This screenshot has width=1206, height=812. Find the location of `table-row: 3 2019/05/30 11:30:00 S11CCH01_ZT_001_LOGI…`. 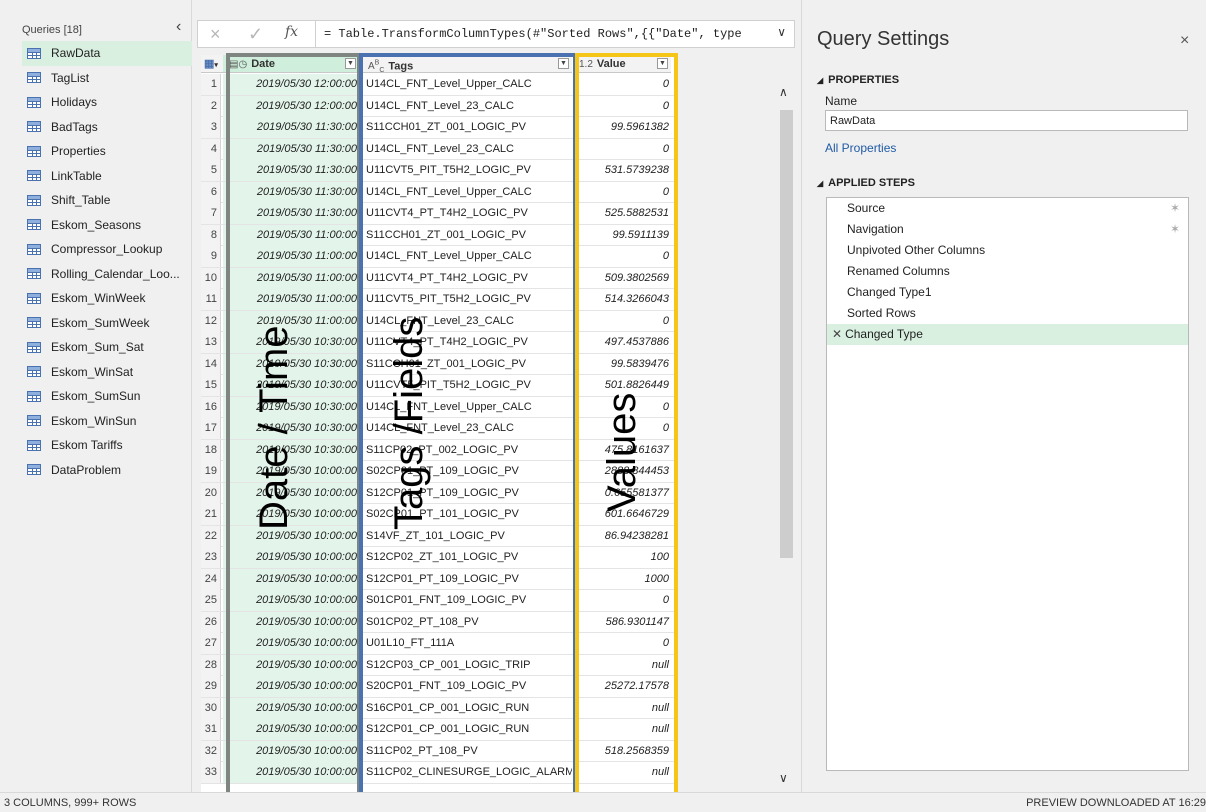

table-row: 3 2019/05/30 11:30:00 S11CCH01_ZT_001_LOGI… is located at coordinates (439, 128).